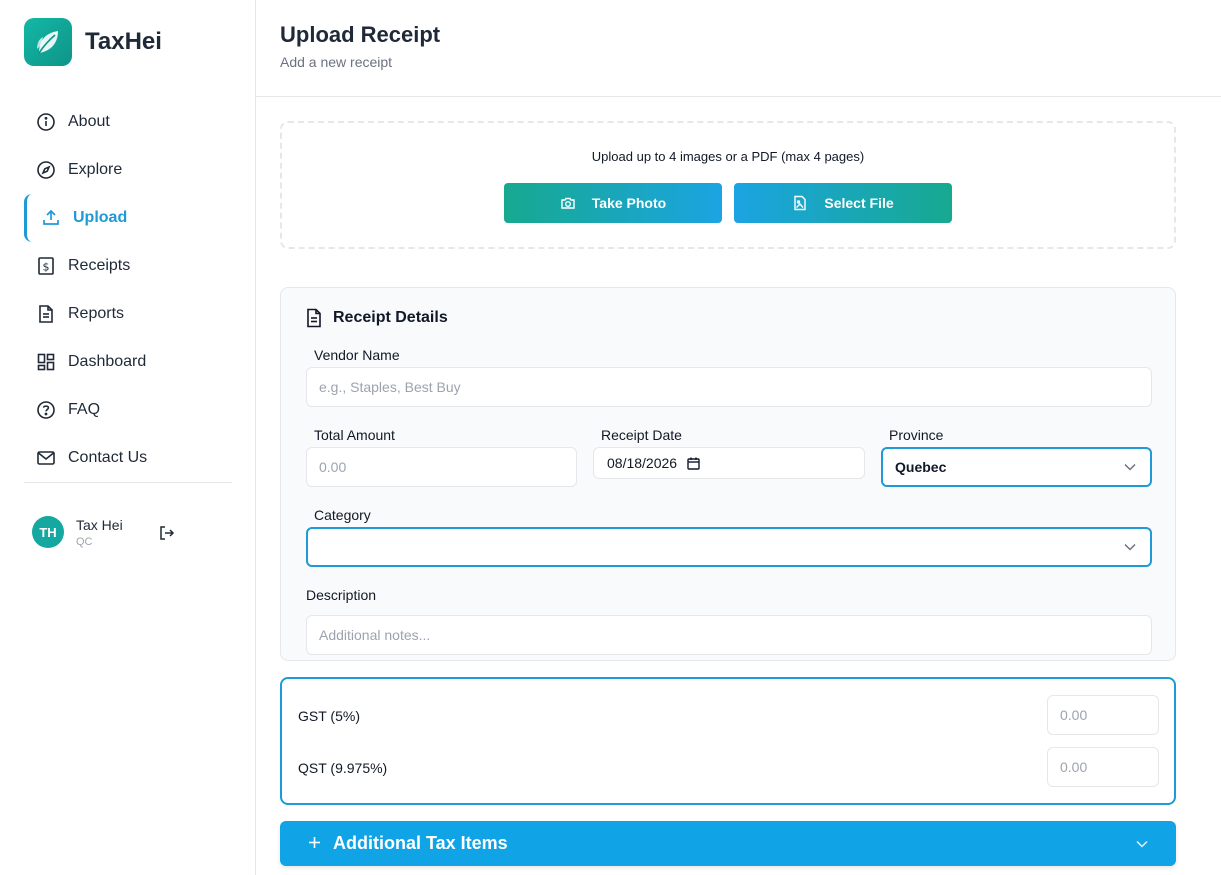  Describe the element at coordinates (123, 41) in the screenshot. I see `brand-name: TaxHei` at that location.